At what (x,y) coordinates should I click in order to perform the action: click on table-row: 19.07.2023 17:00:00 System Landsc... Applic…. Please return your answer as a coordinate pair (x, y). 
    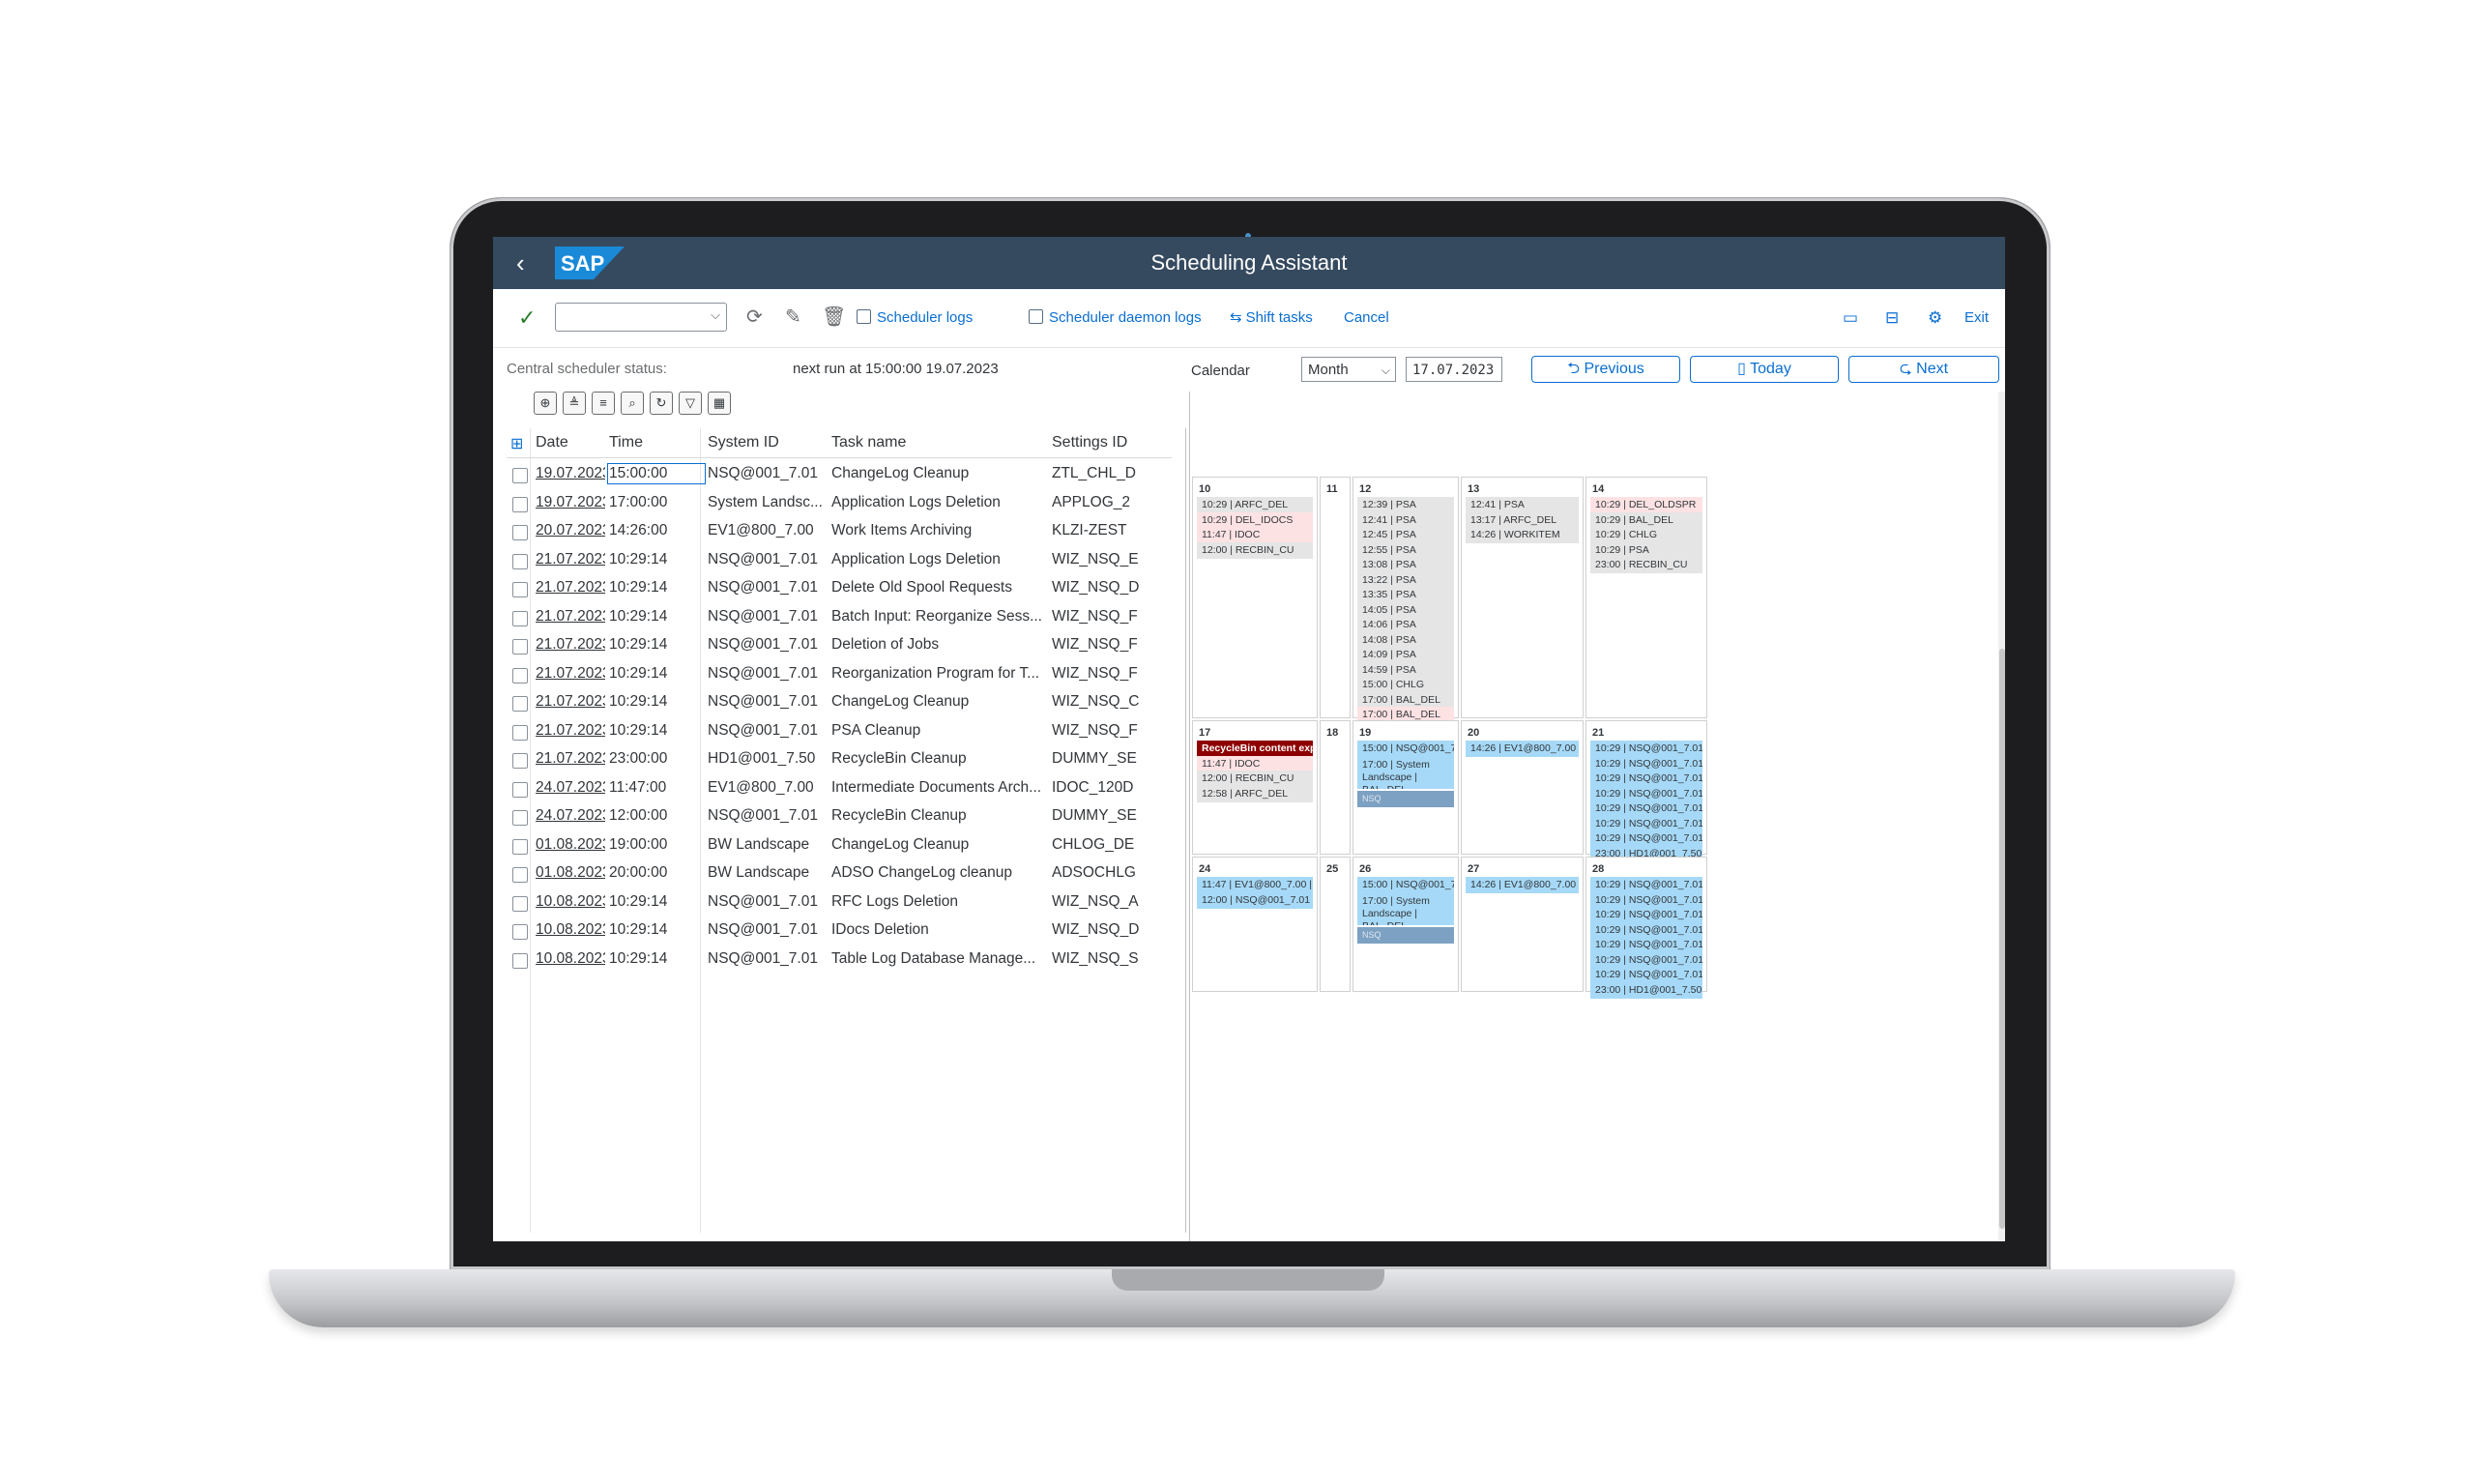
    Looking at the image, I should click on (839, 504).